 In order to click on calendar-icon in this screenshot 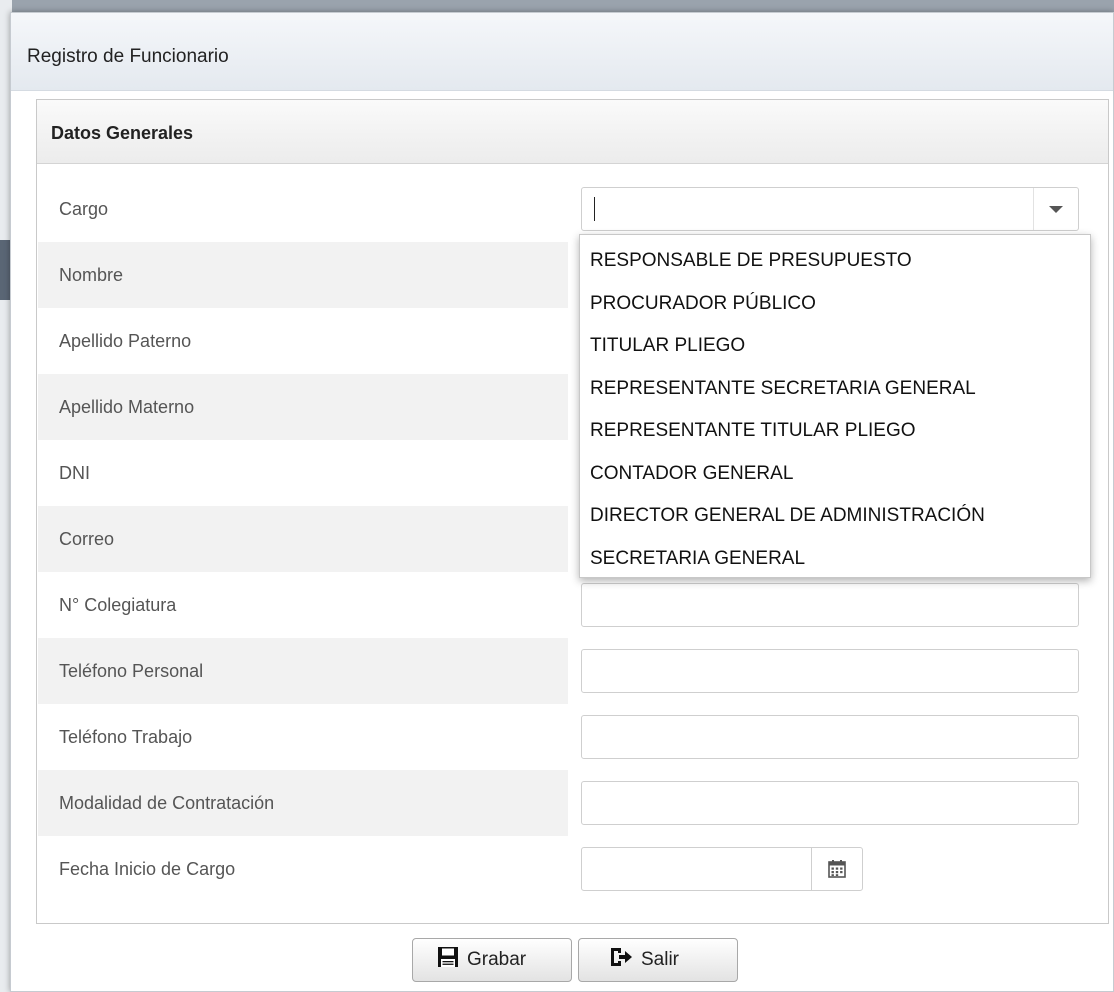, I will do `click(836, 869)`.